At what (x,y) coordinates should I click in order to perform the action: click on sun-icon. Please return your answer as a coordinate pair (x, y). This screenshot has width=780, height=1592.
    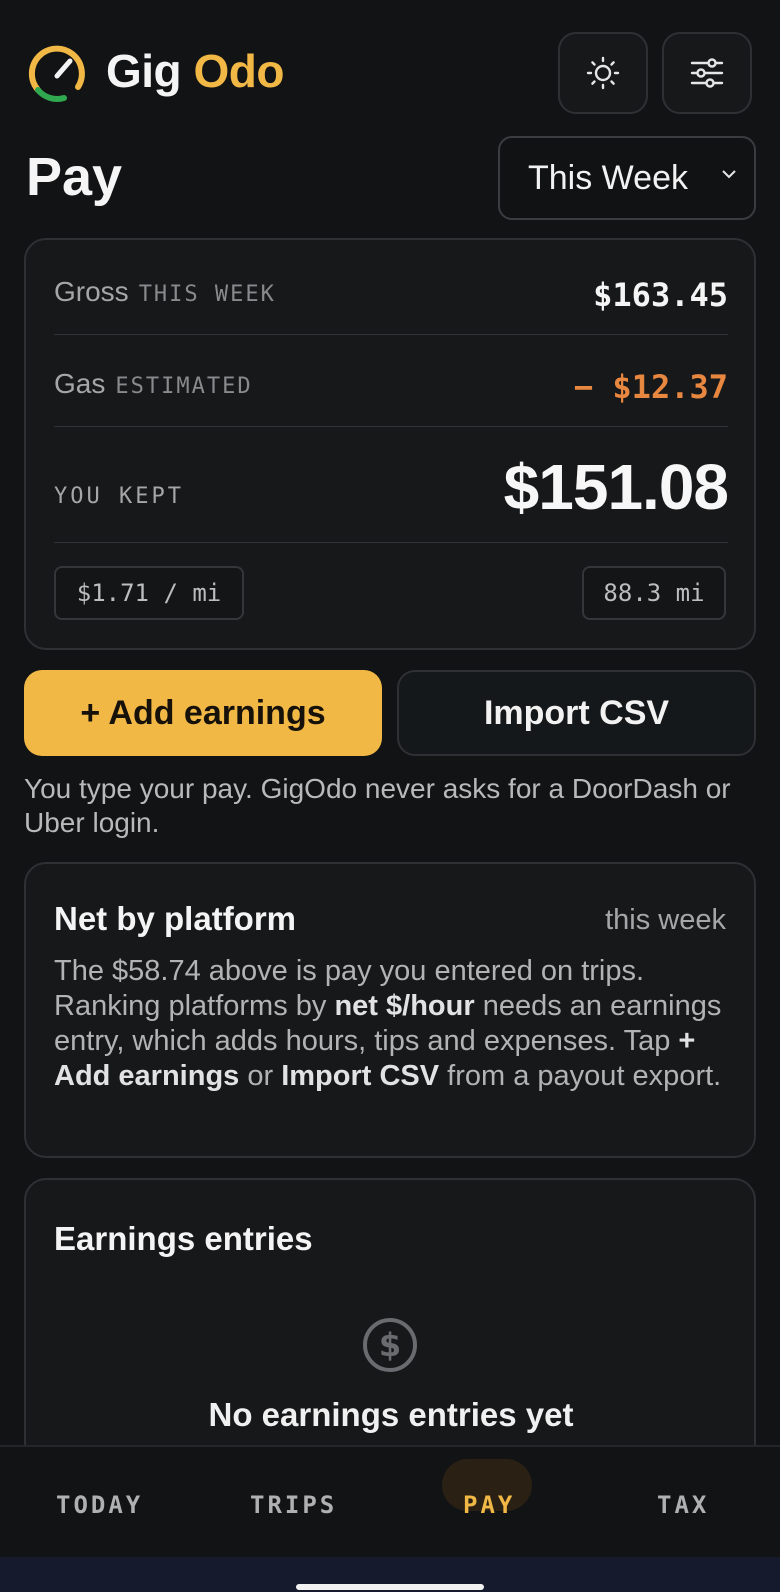
    Looking at the image, I should click on (603, 73).